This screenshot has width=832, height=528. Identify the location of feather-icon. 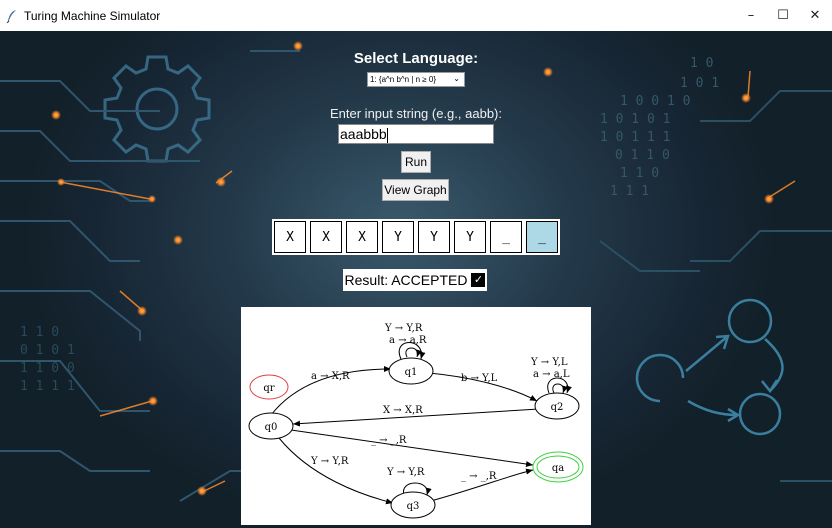
(11, 16).